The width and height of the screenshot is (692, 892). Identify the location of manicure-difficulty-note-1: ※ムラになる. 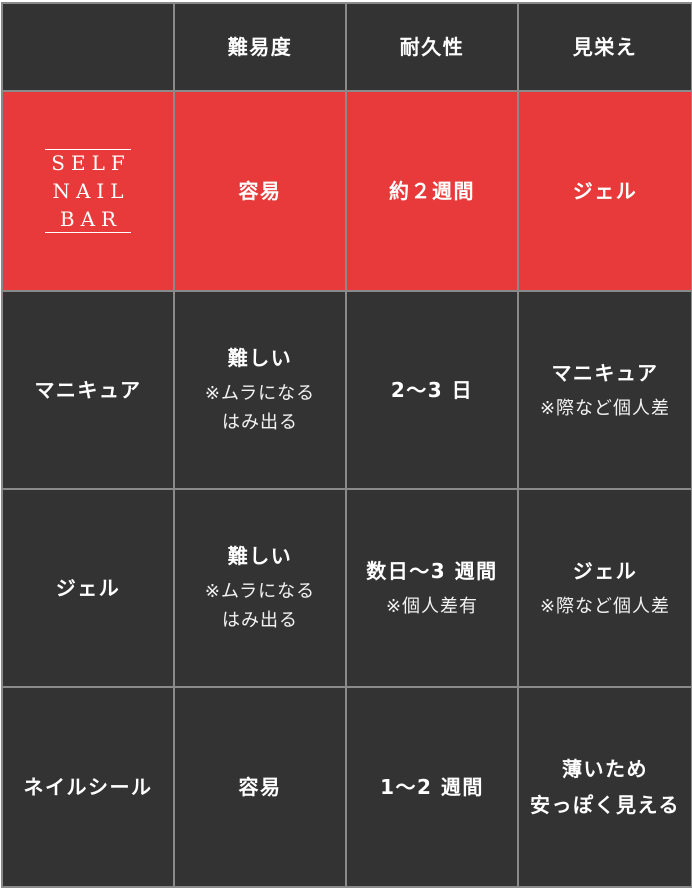
(260, 393).